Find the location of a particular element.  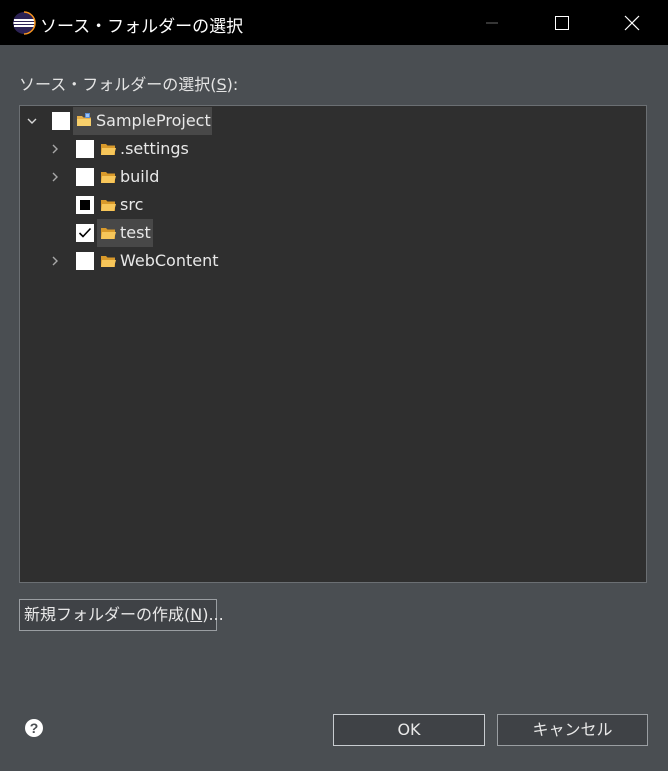

tree-row-settings: .settings is located at coordinates (333, 149).